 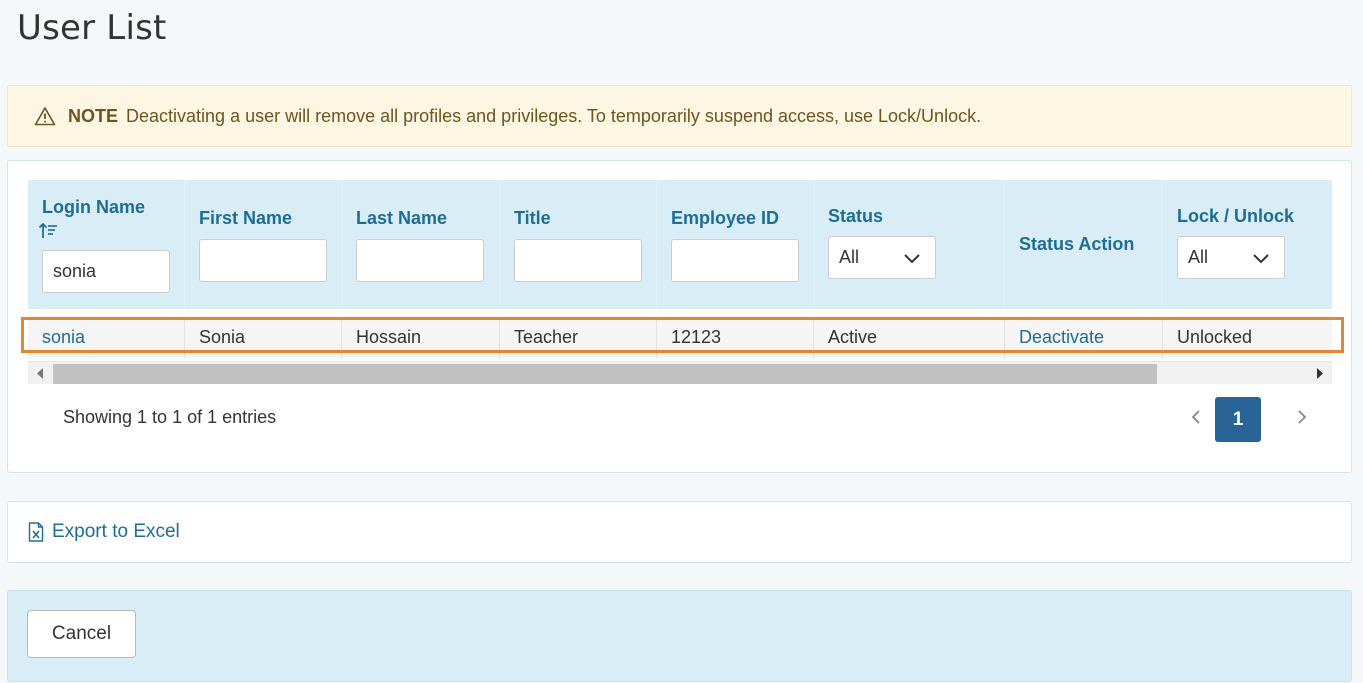 What do you see at coordinates (735, 337) in the screenshot?
I see `employee-id-cell: 12123` at bounding box center [735, 337].